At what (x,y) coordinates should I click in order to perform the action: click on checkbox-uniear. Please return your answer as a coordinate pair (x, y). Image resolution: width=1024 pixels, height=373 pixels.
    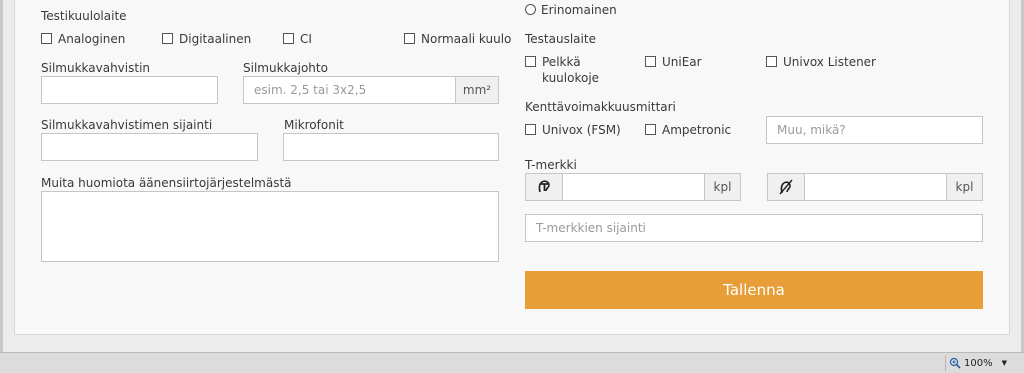
    Looking at the image, I should click on (650, 61).